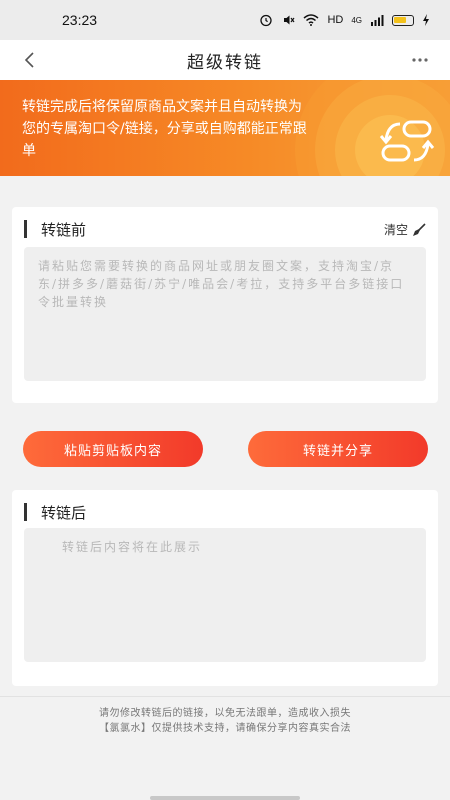 The image size is (450, 800). I want to click on convert-share-button: 转链并分享, so click(338, 449).